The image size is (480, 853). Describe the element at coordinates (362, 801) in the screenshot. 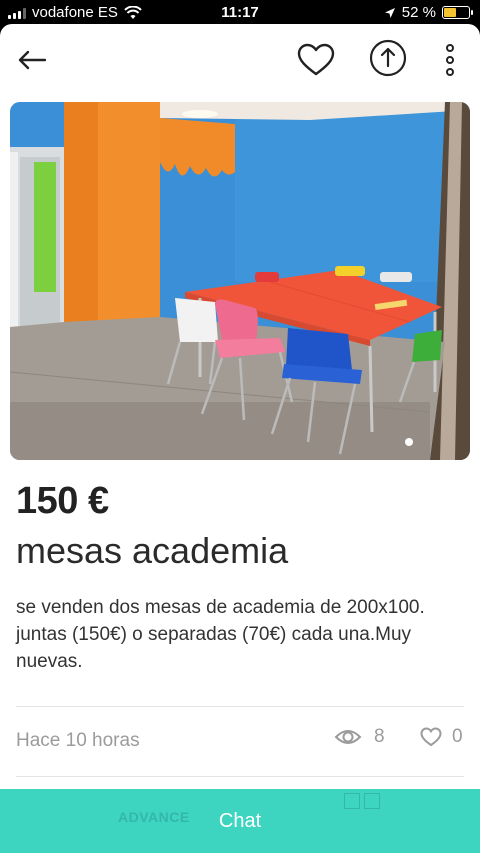

I see `ad-choices-icons` at that location.